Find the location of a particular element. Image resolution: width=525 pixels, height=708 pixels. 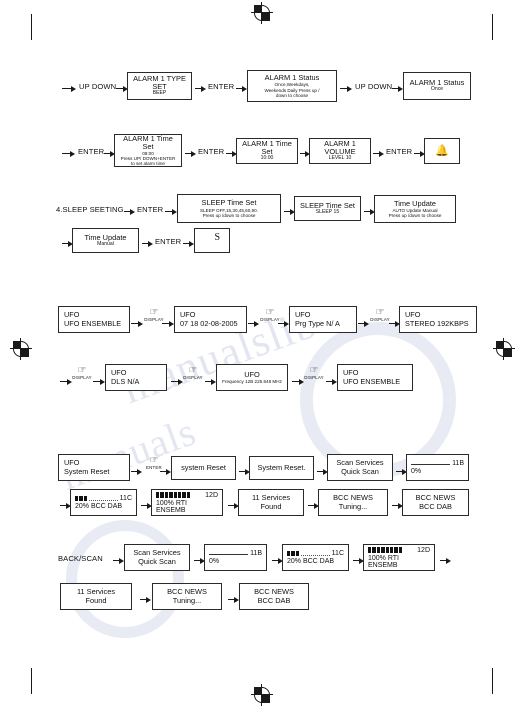

screen-line-1: System Reset. is located at coordinates (281, 467).